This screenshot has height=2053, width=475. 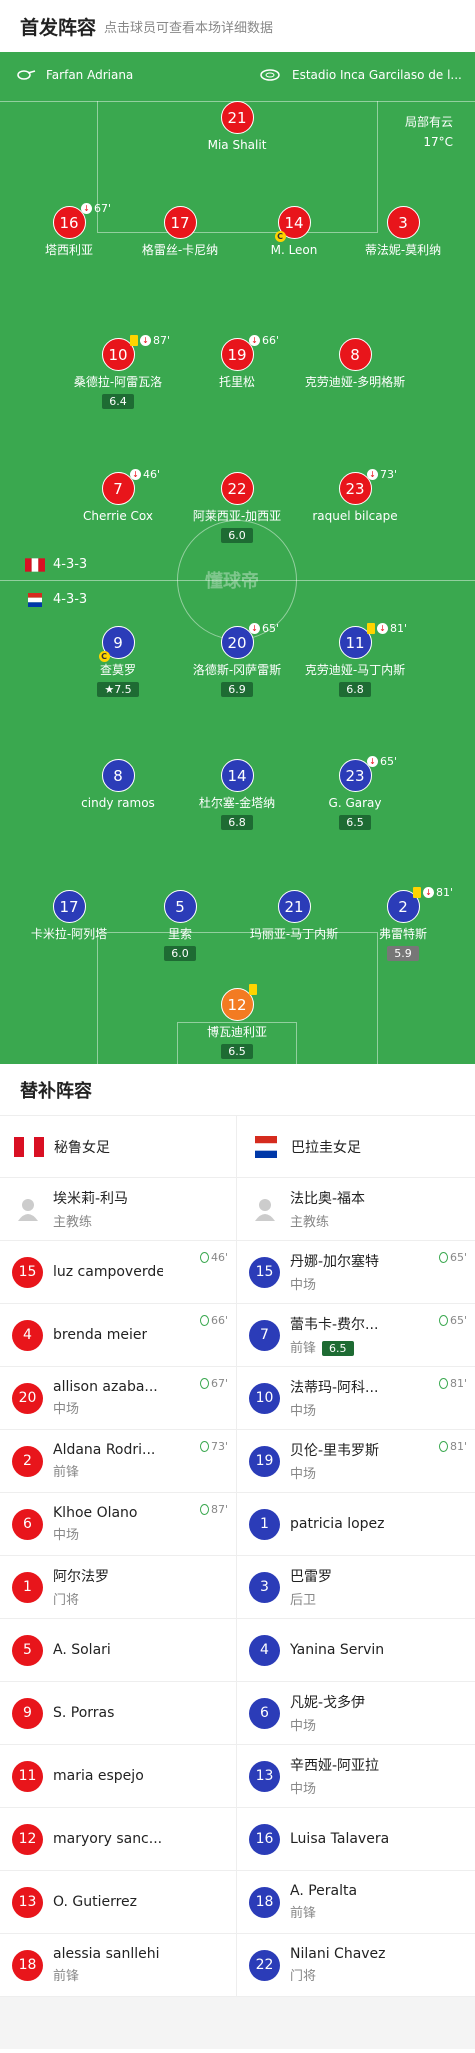 What do you see at coordinates (311, 1598) in the screenshot?
I see `sub-position-line: 后卫` at bounding box center [311, 1598].